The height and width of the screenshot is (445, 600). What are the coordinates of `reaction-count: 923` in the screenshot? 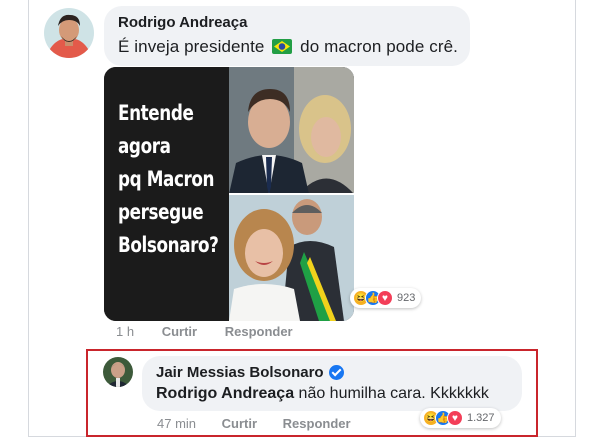 It's located at (406, 298).